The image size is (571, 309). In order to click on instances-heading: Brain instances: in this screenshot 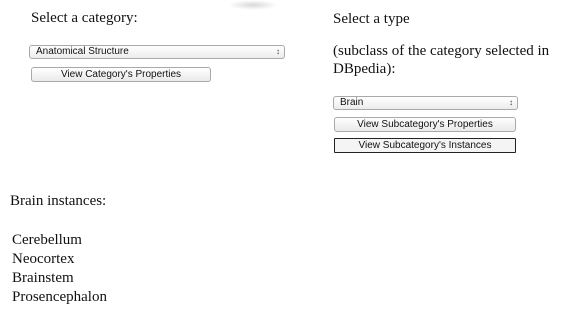, I will do `click(58, 201)`.